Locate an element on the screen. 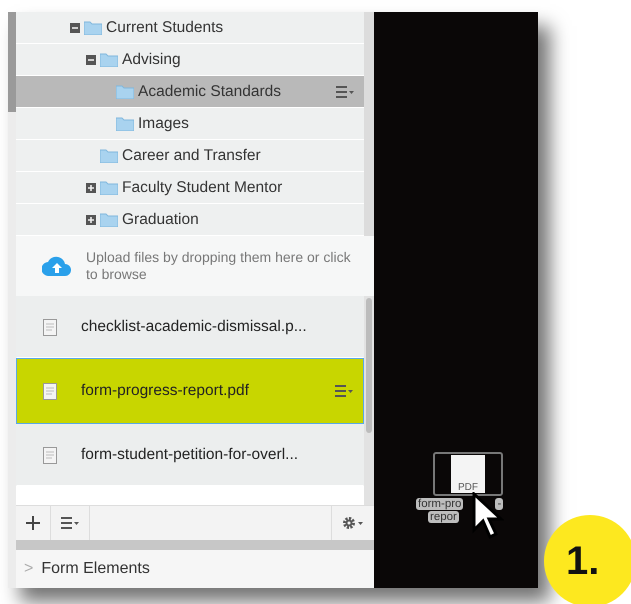 Image resolution: width=631 pixels, height=604 pixels. cloud-upload-icon is located at coordinates (57, 266).